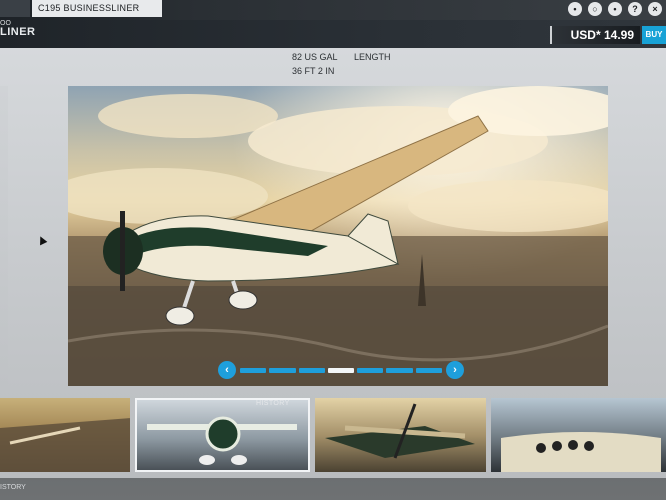 The width and height of the screenshot is (666, 500). Describe the element at coordinates (575, 9) in the screenshot. I see `user-icon: •` at that location.